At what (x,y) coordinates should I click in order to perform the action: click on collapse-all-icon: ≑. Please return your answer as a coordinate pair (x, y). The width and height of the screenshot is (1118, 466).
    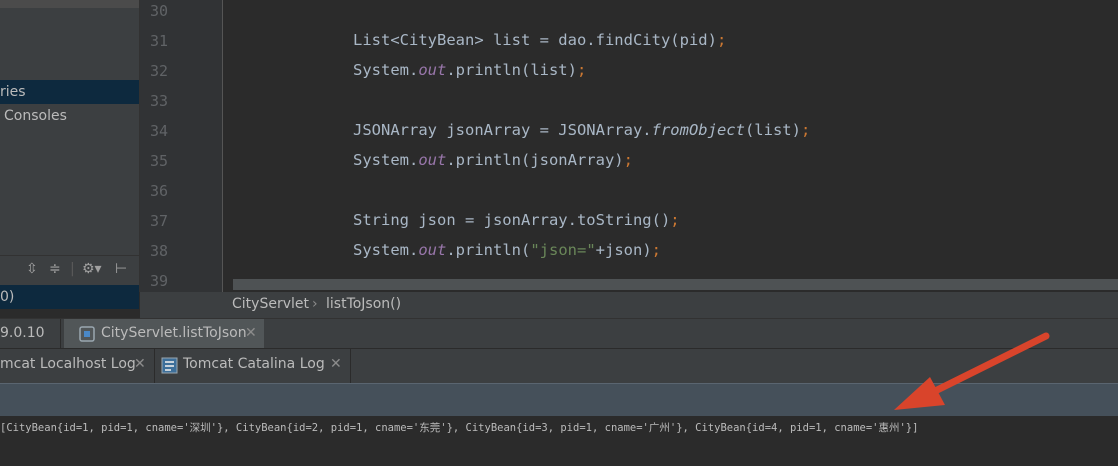
    Looking at the image, I should click on (55, 269).